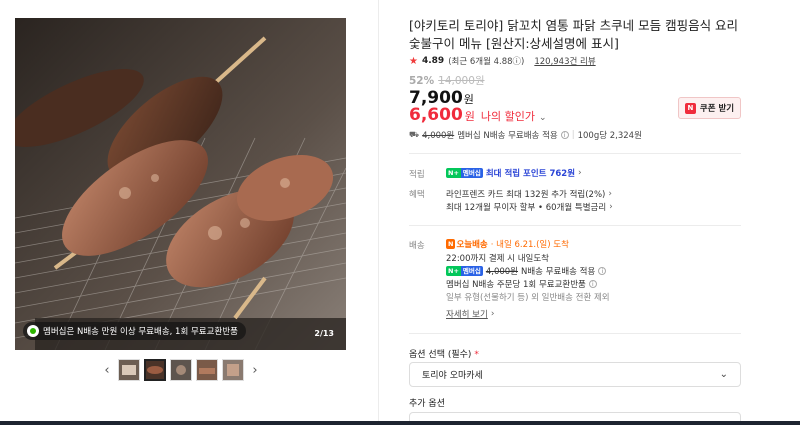  What do you see at coordinates (486, 62) in the screenshot?
I see `rating-detail: (최근 6개월 4.88ⓘ)` at bounding box center [486, 62].